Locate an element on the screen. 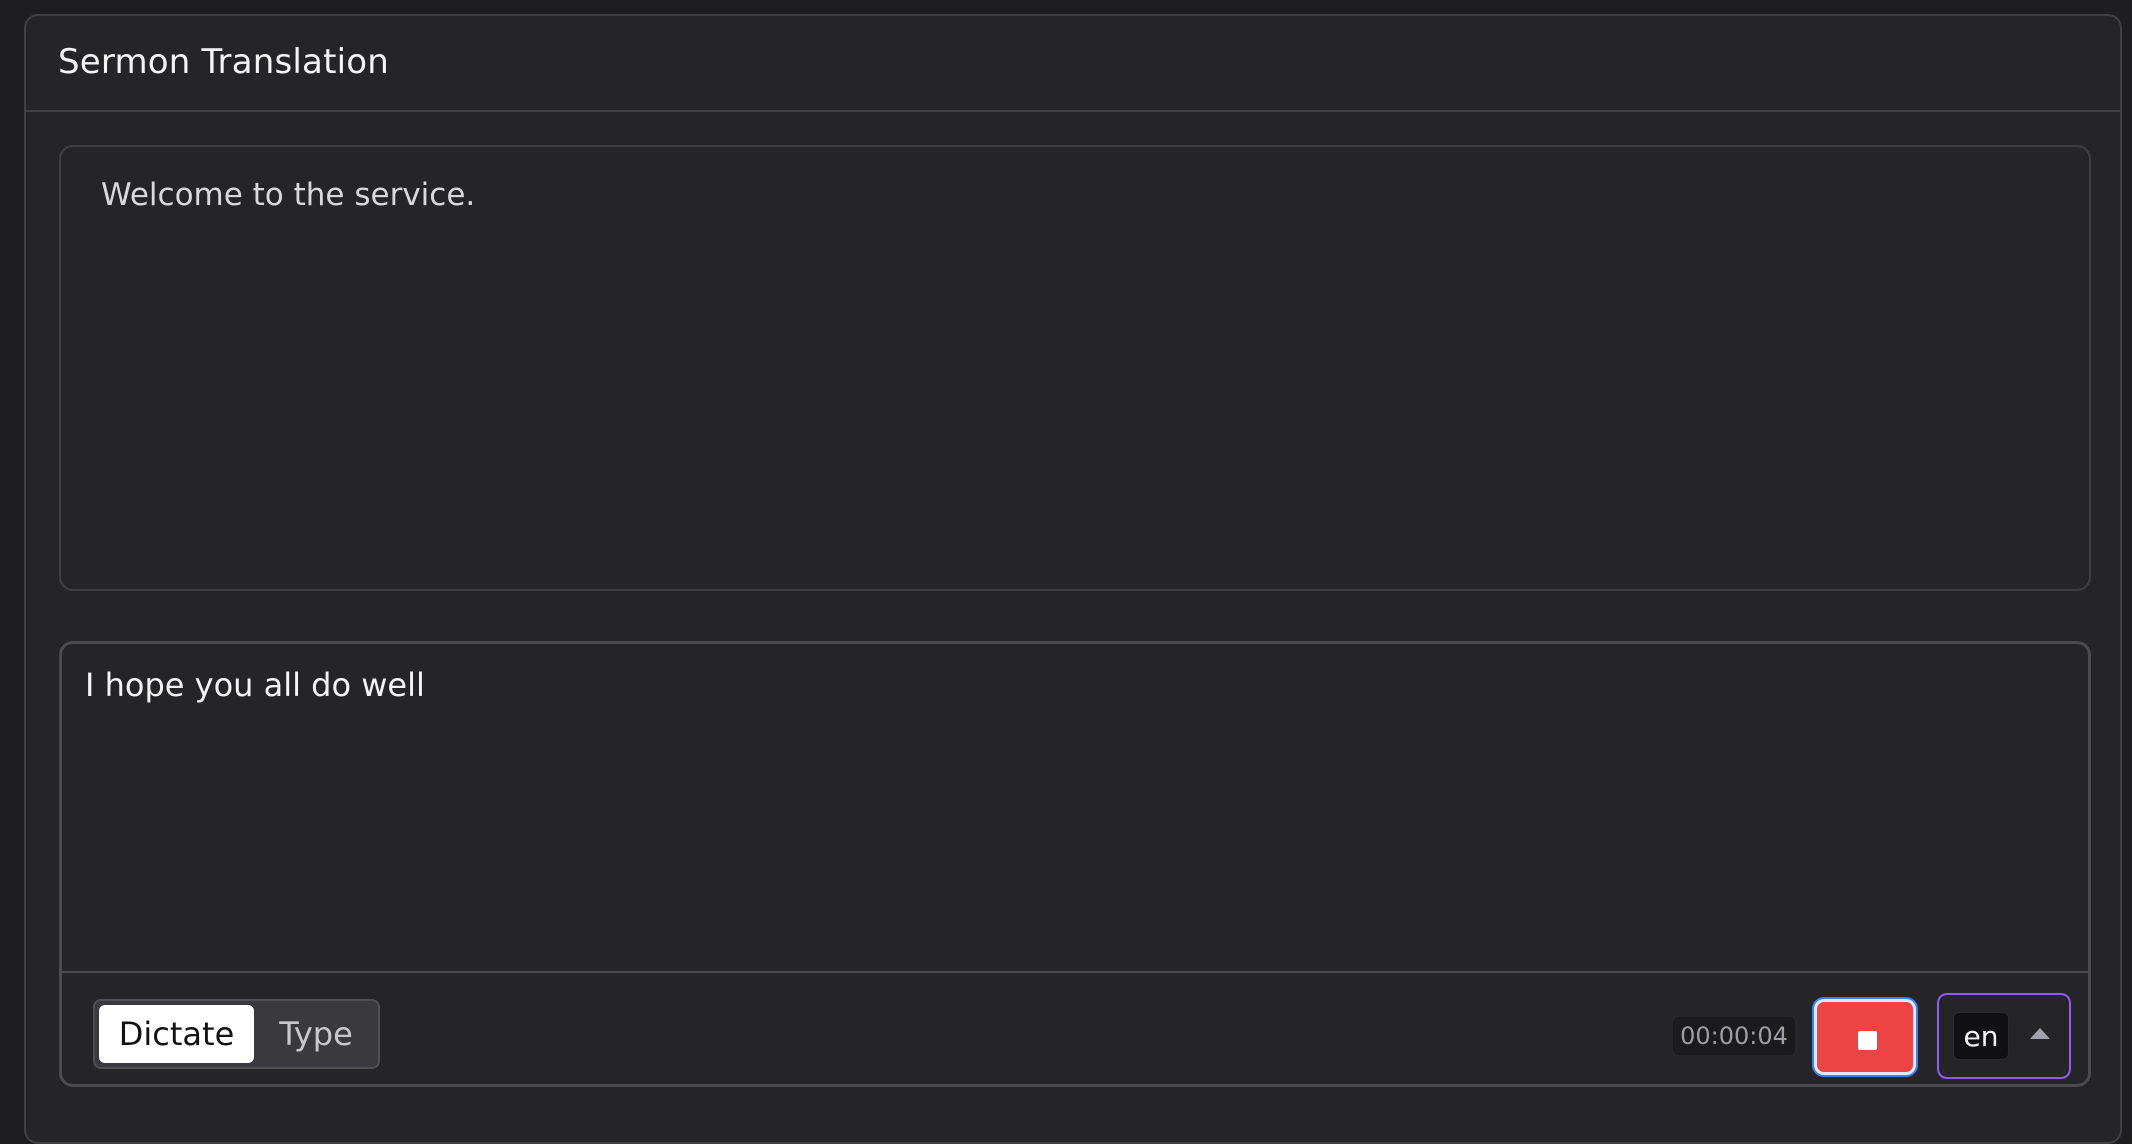 Image resolution: width=2132 pixels, height=1144 pixels. translation-text: Welcome to the service. is located at coordinates (288, 195).